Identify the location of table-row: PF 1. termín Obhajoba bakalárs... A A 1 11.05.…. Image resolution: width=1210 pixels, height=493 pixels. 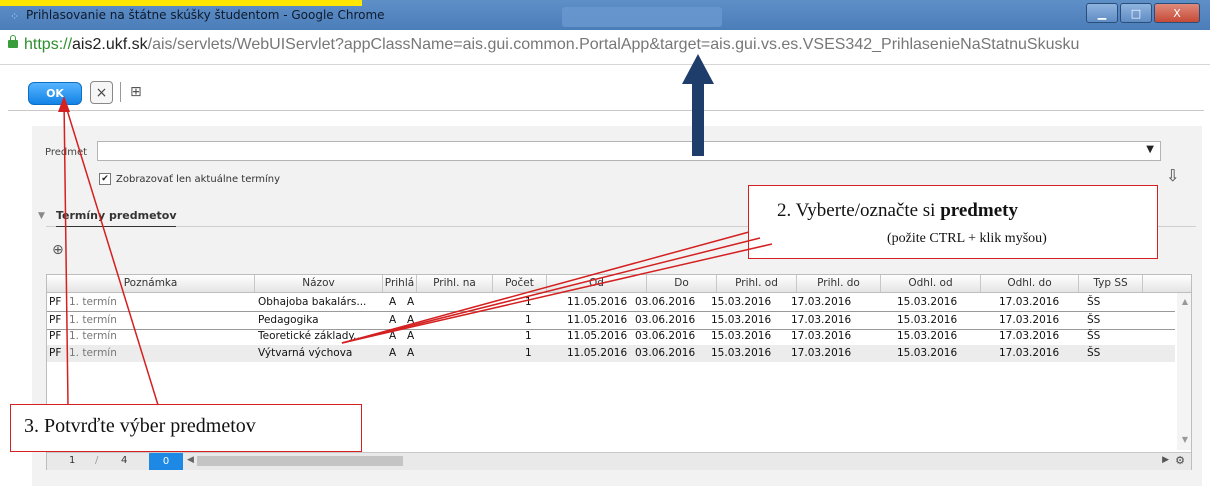
(611, 302).